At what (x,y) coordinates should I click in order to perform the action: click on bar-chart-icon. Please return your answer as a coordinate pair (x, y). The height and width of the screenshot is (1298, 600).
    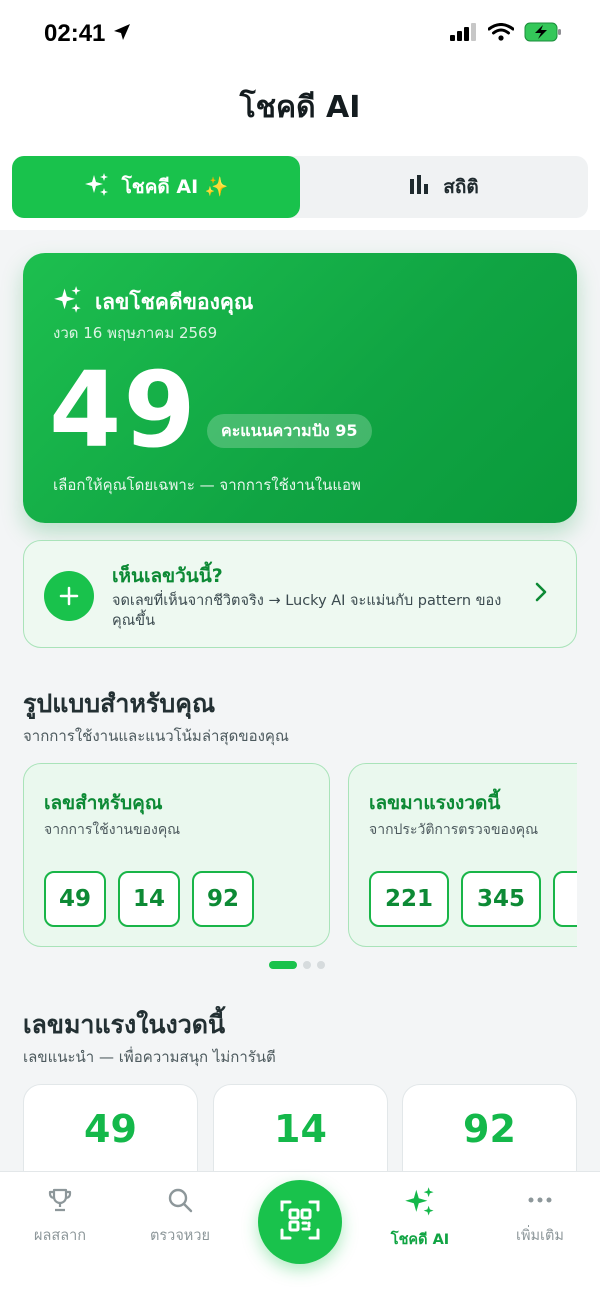
    Looking at the image, I should click on (420, 187).